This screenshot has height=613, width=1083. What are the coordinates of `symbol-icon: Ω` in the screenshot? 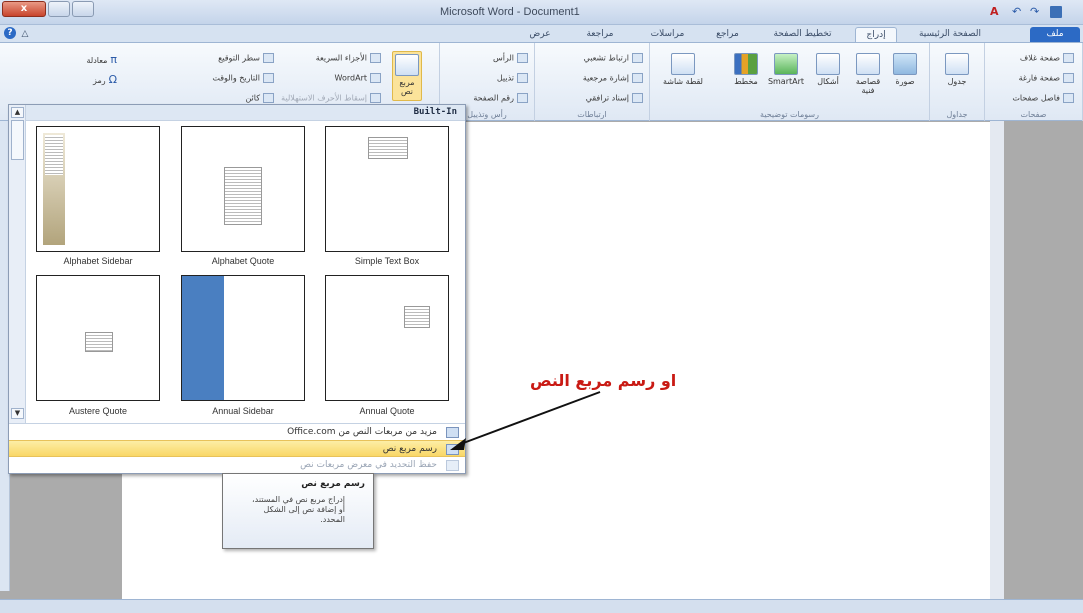 It's located at (112, 79).